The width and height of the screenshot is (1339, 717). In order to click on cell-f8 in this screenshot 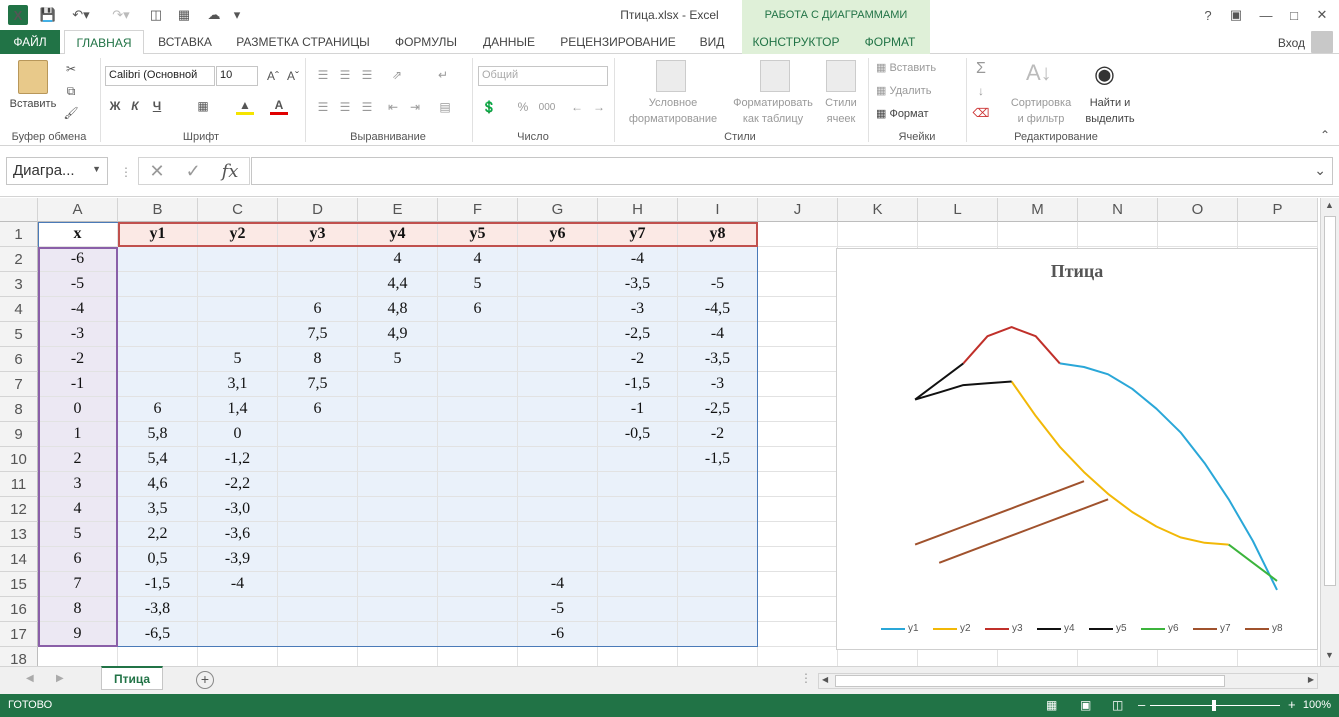, I will do `click(478, 409)`.